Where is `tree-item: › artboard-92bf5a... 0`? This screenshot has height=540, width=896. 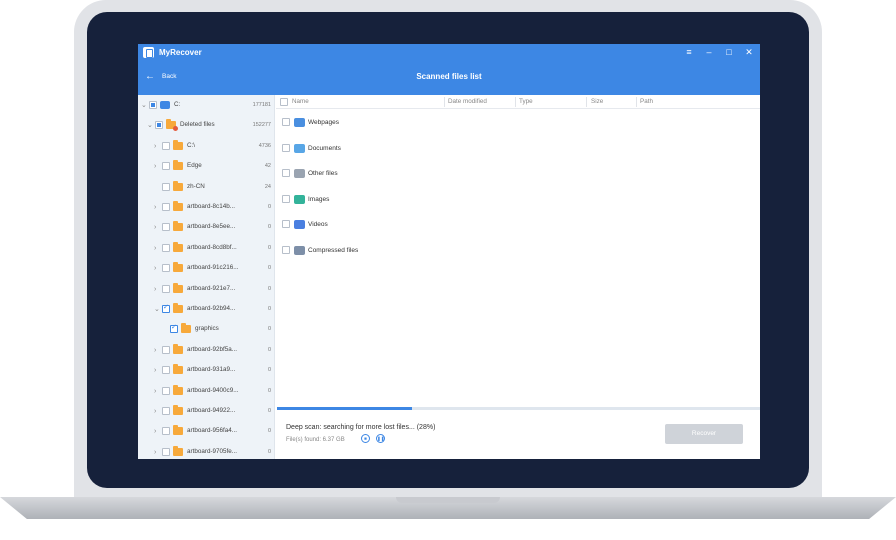
tree-item: › artboard-92bf5a... 0 is located at coordinates (206, 351).